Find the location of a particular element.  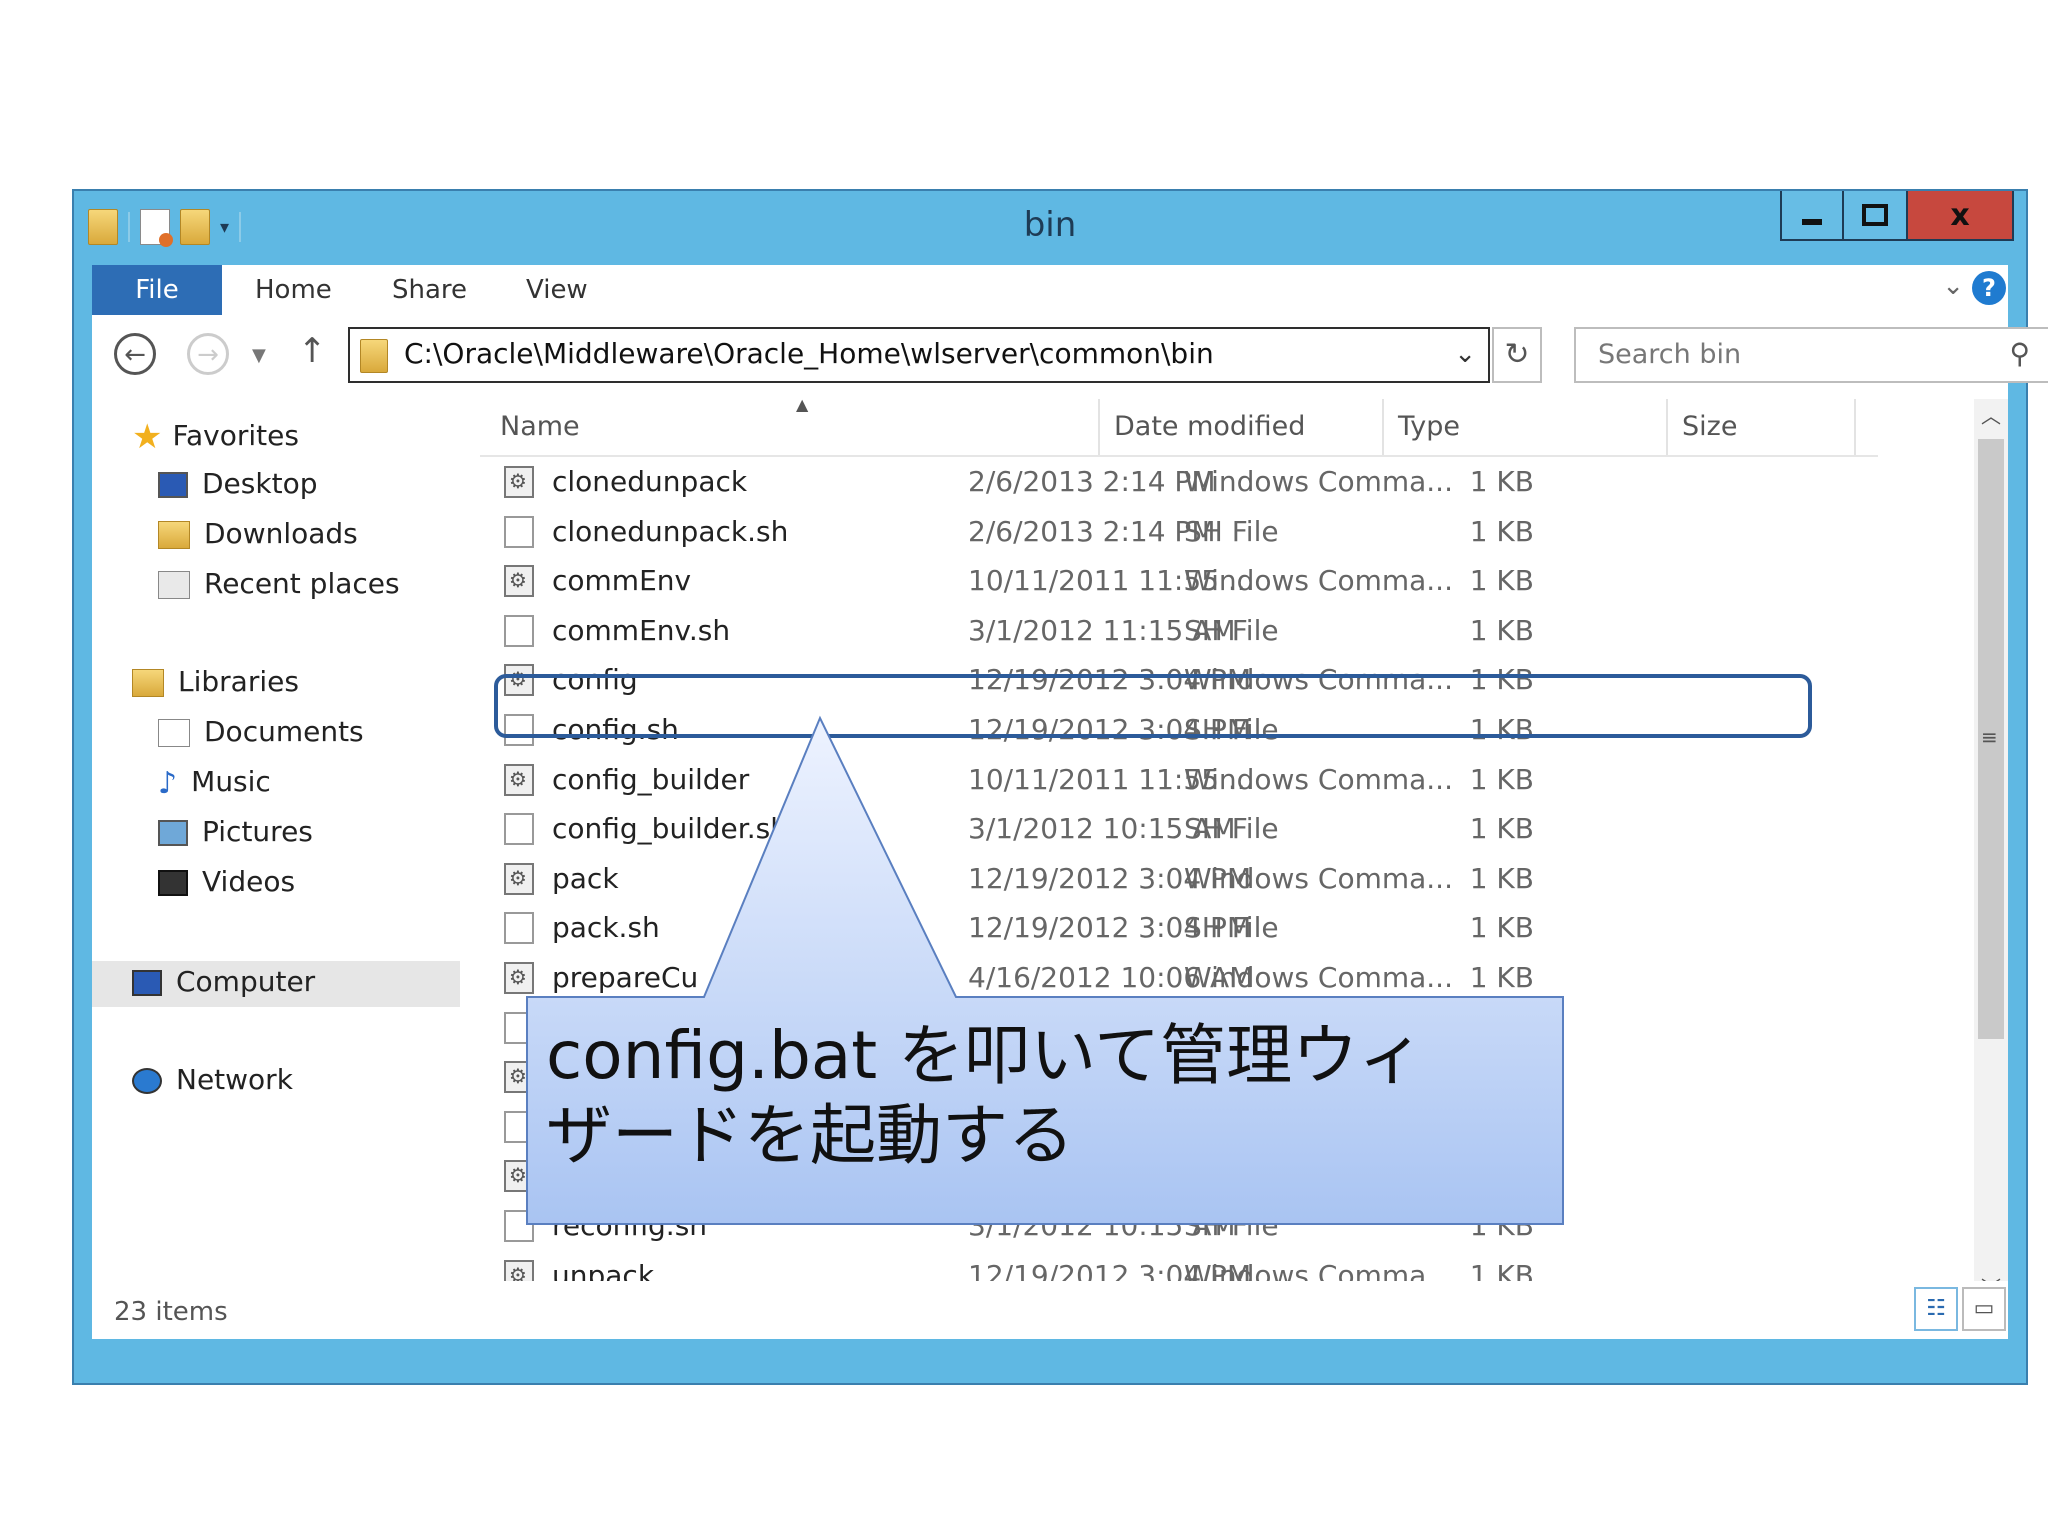

callout-line-1: config.bat を叩いて管理ウィ is located at coordinates (985, 1055).